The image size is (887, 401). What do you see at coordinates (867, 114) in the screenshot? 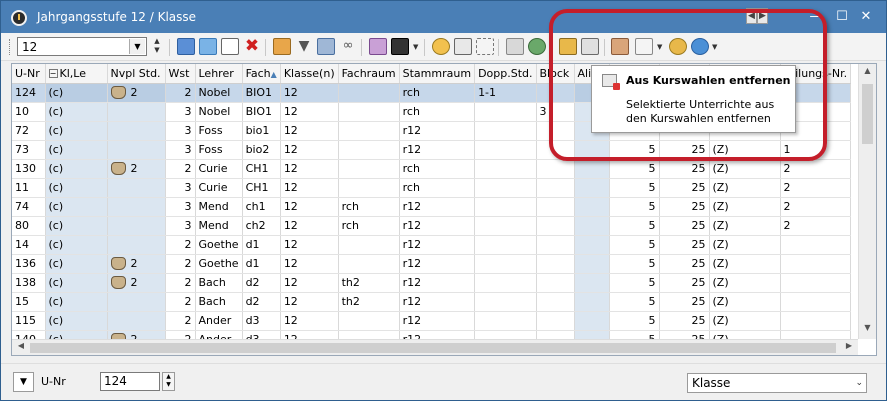
I see `scroll-thumb` at bounding box center [867, 114].